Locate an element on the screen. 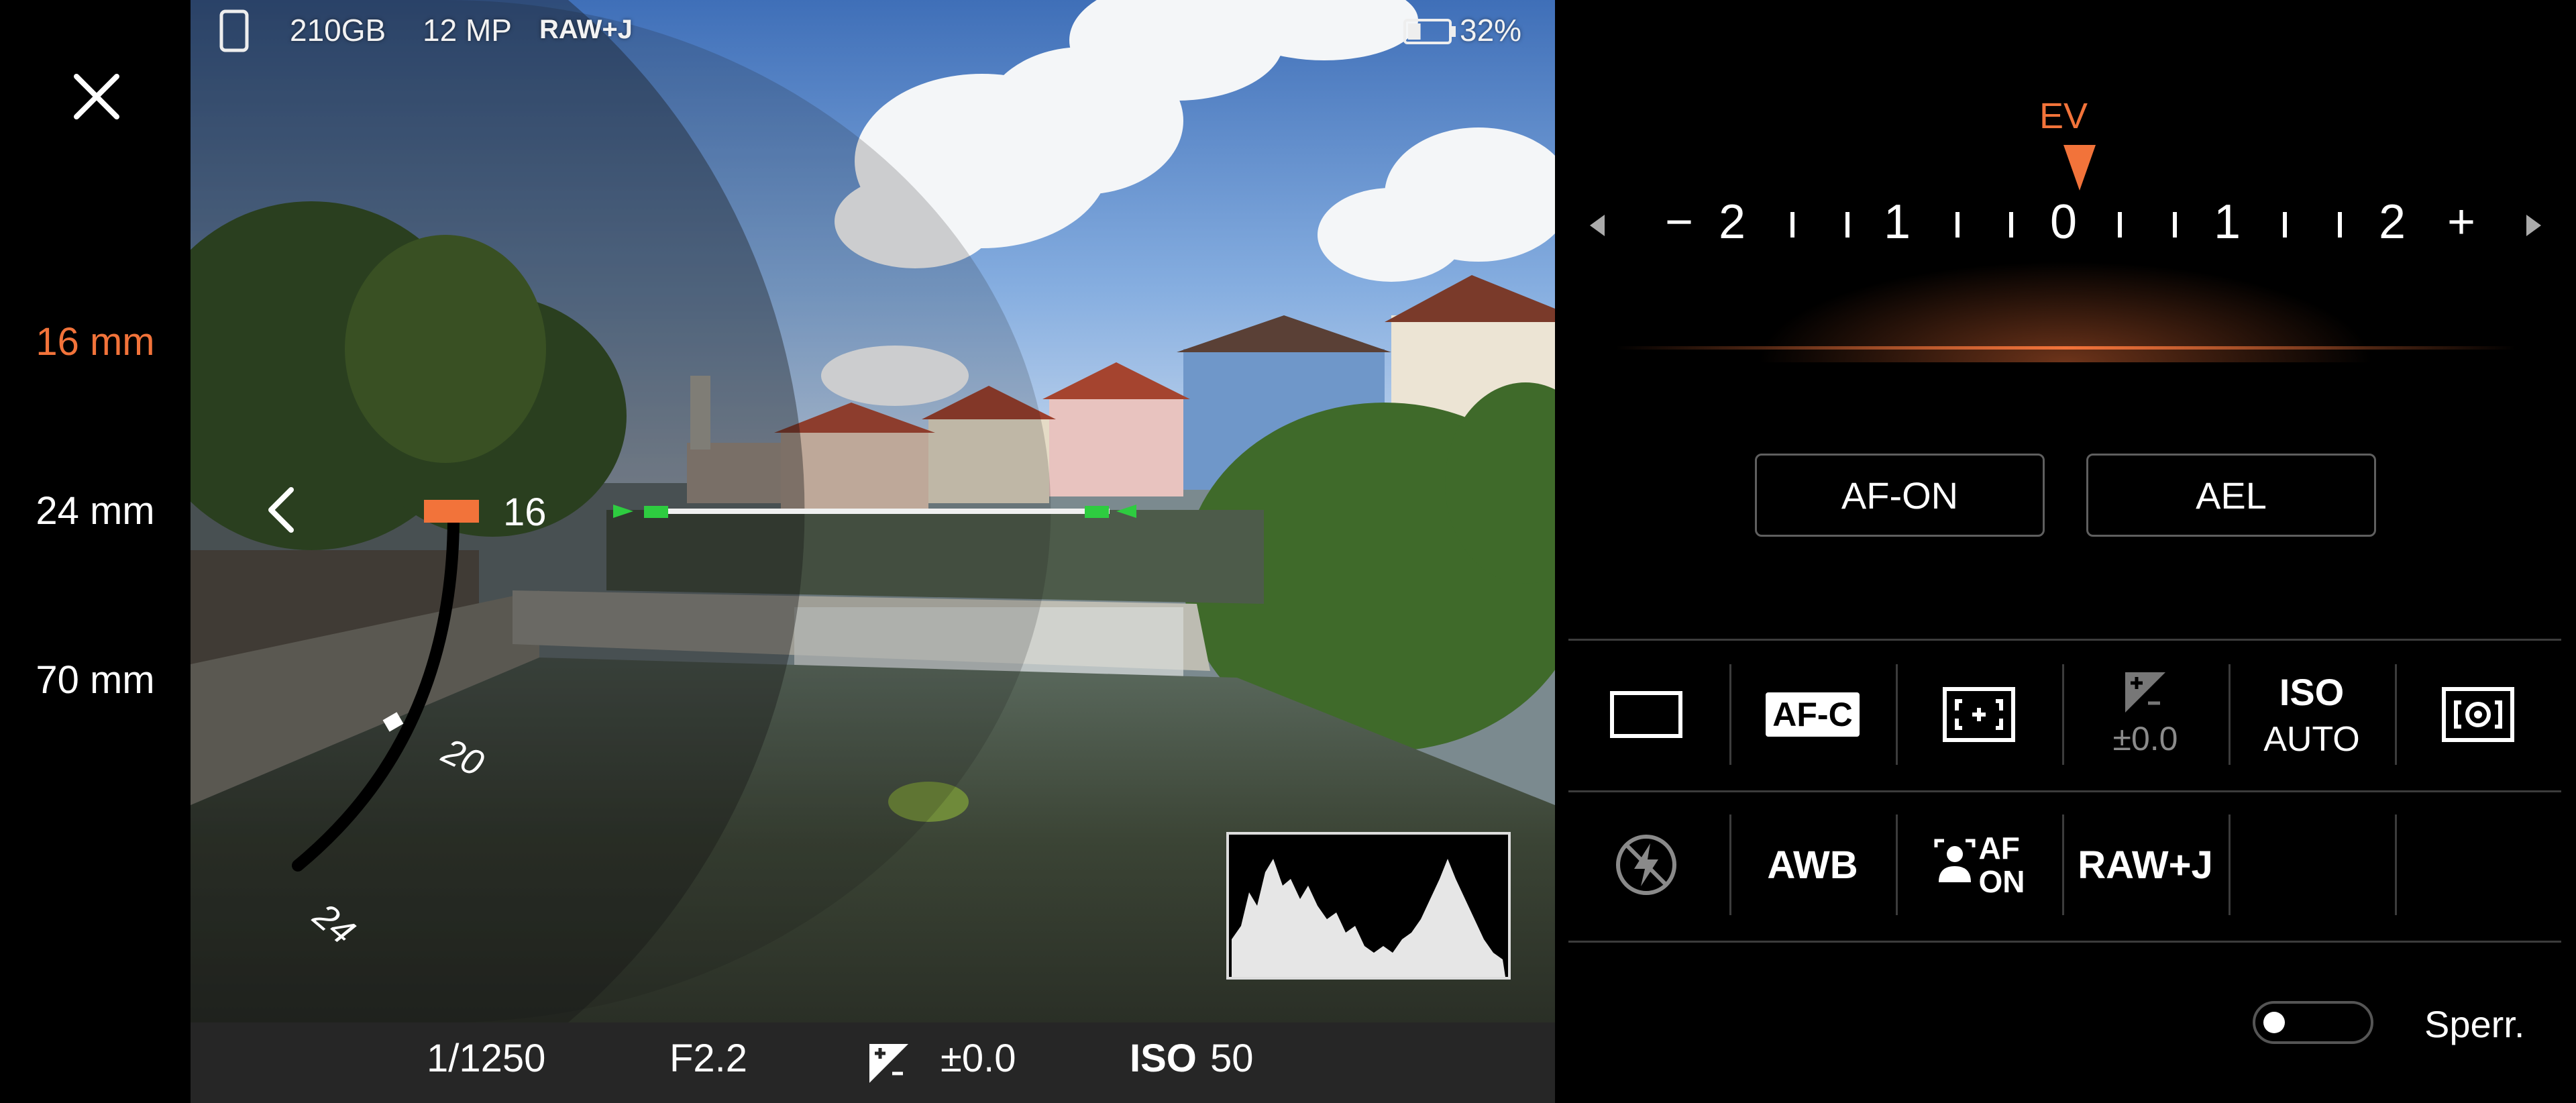 The image size is (2576, 1103). face-eye-af-button: AF ON is located at coordinates (1979, 865).